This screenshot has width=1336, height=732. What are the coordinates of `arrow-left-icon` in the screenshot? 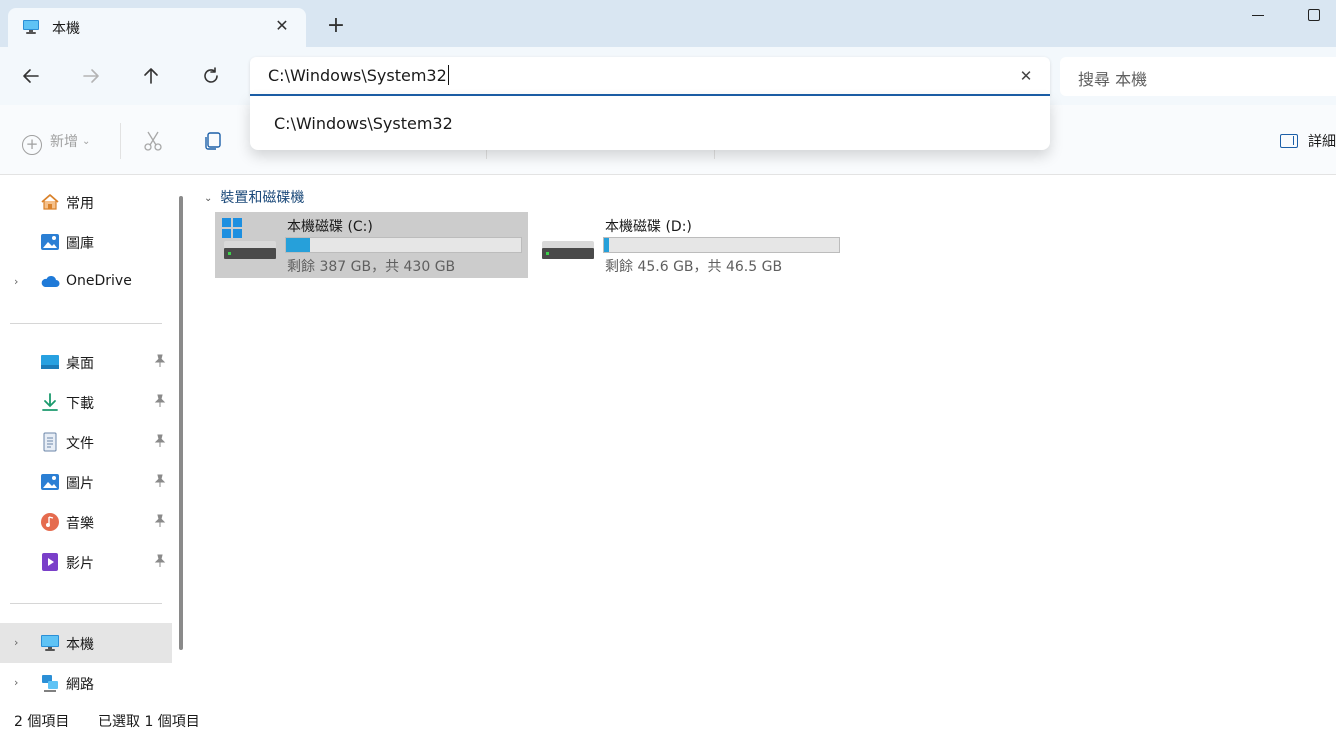 It's located at (31, 76).